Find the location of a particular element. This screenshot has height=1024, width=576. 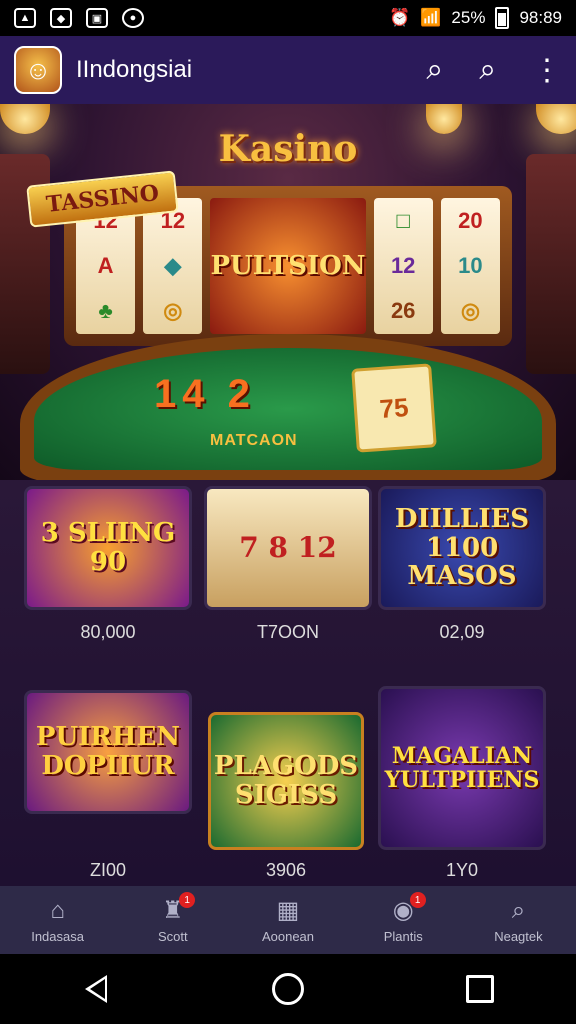

game-caption: 80,000 is located at coordinates (108, 632).